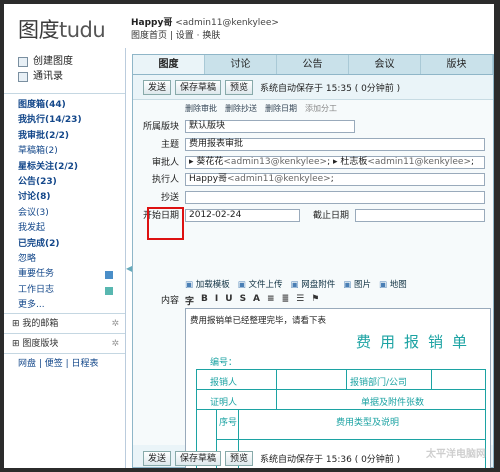 The width and height of the screenshot is (500, 472). I want to click on tool-label: 文件上传, so click(265, 285).